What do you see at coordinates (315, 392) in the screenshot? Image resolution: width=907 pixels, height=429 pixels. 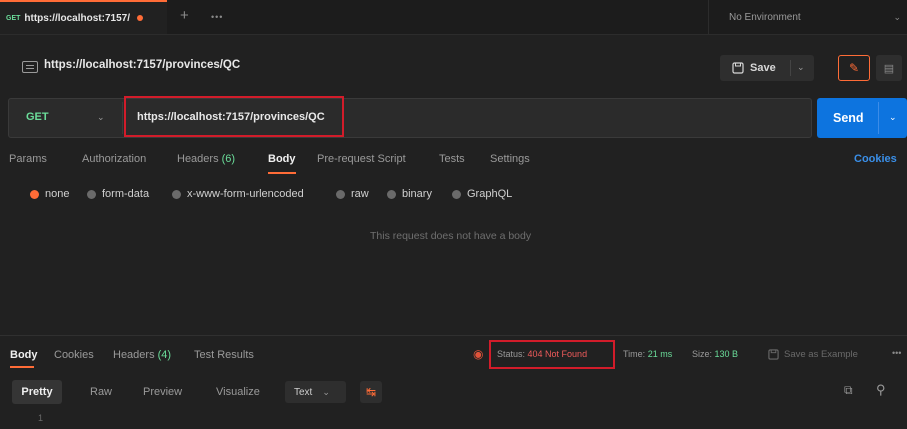 I see `format-select: Text ⌄` at bounding box center [315, 392].